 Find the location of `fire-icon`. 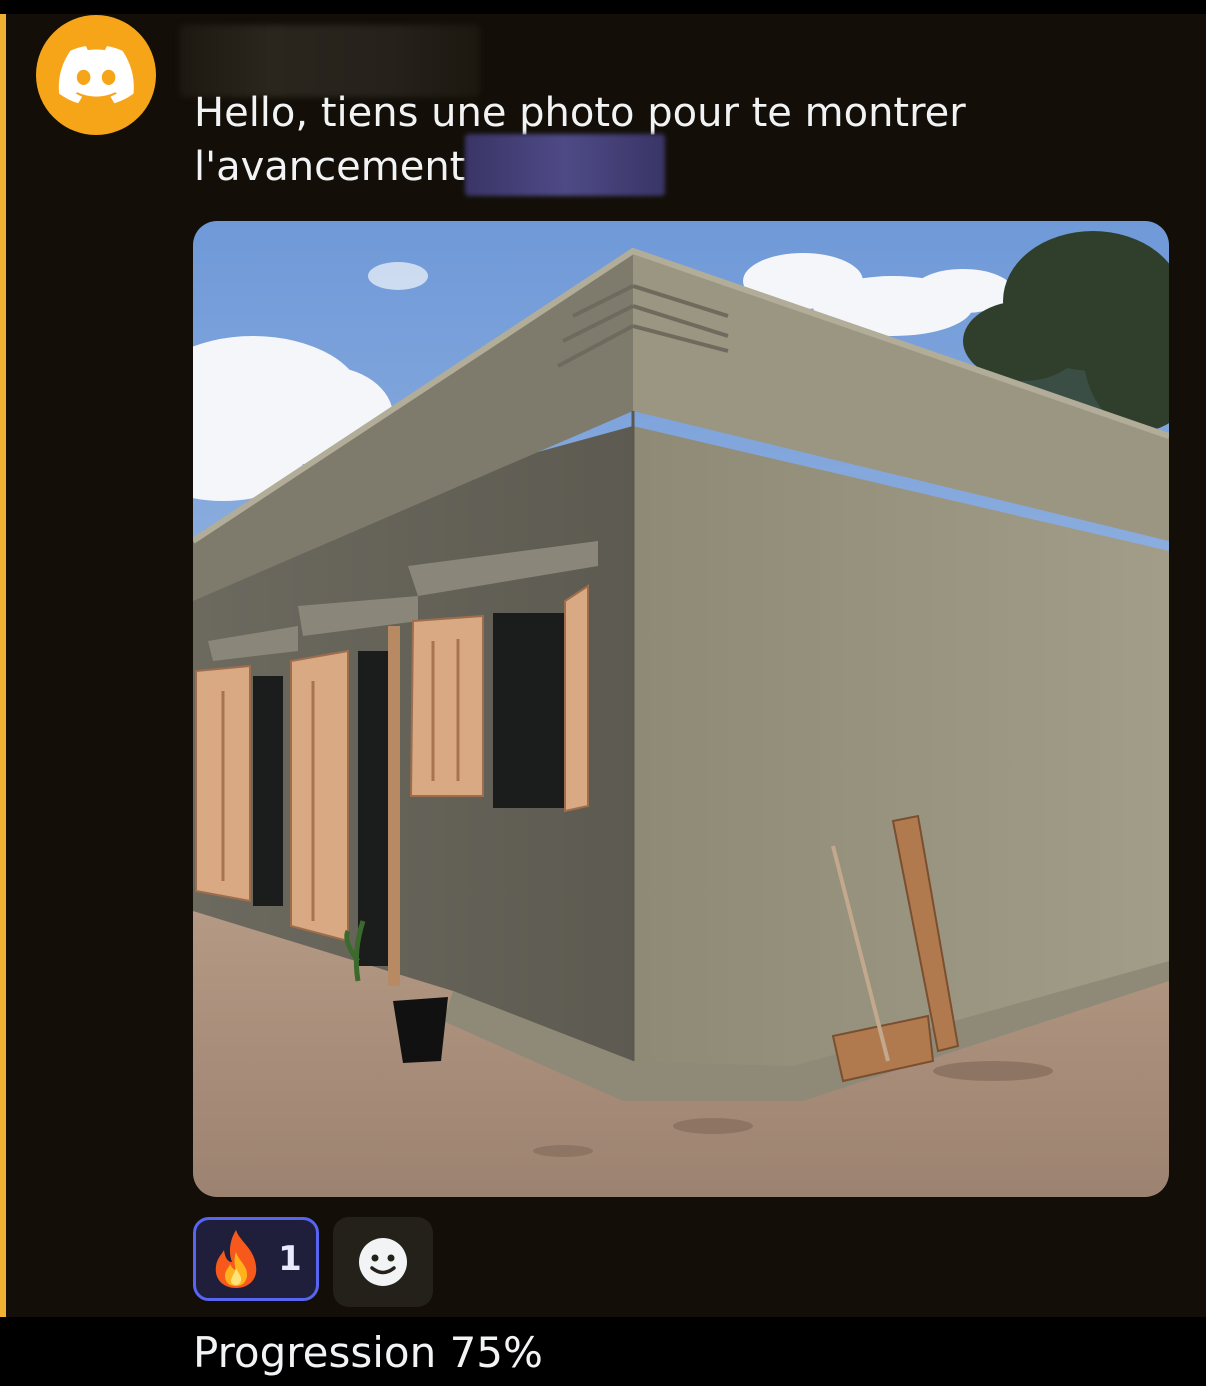

fire-icon is located at coordinates (236, 1259).